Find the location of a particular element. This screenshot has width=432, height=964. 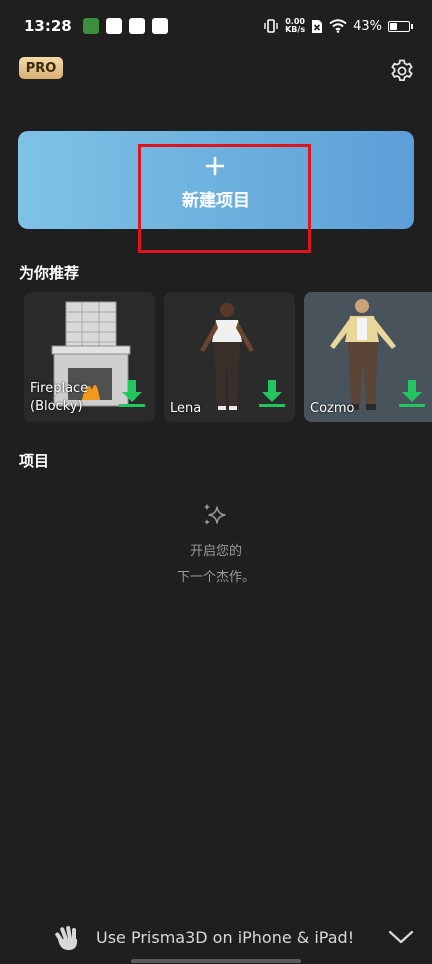

status-bar-left: 13:28 is located at coordinates (96, 26).